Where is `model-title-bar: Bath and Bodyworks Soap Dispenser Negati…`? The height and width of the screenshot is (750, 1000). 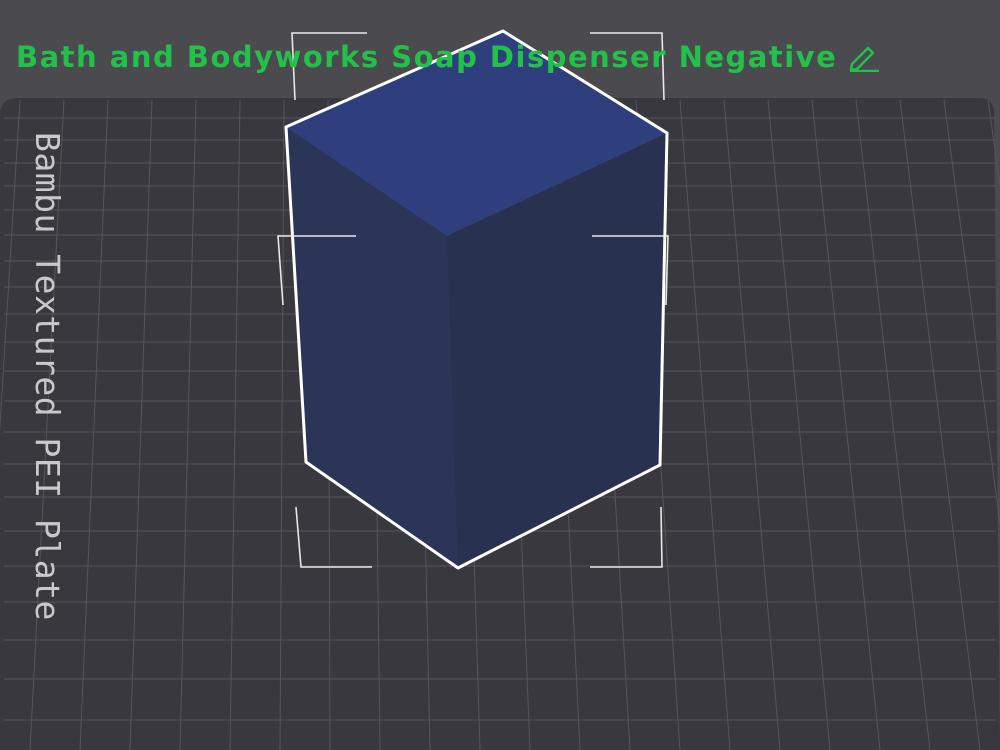 model-title-bar: Bath and Bodyworks Soap Dispenser Negati… is located at coordinates (448, 57).